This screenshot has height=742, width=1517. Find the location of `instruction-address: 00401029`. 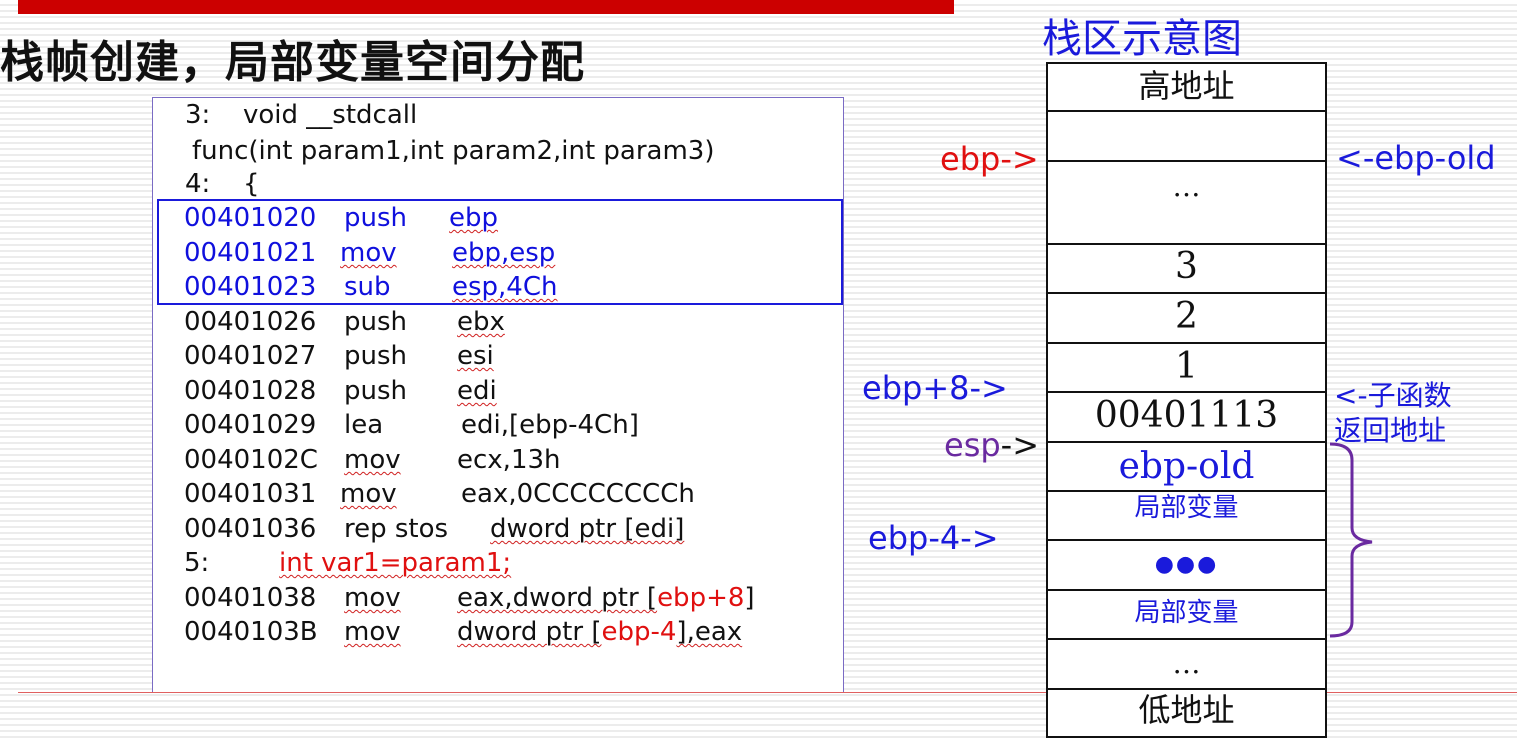

instruction-address: 00401029 is located at coordinates (250, 425).